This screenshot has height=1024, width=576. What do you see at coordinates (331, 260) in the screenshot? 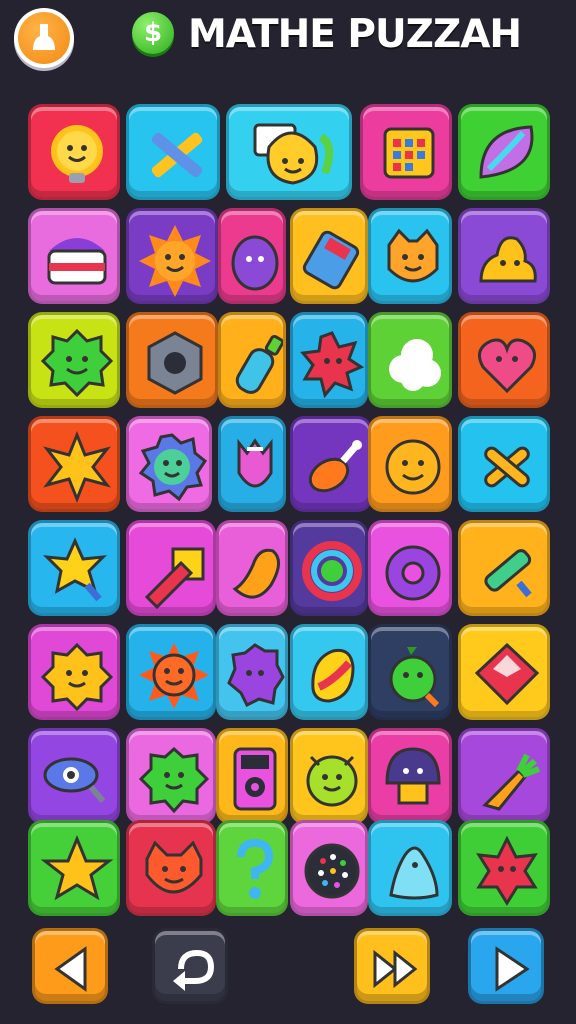
I see `battery-icon` at bounding box center [331, 260].